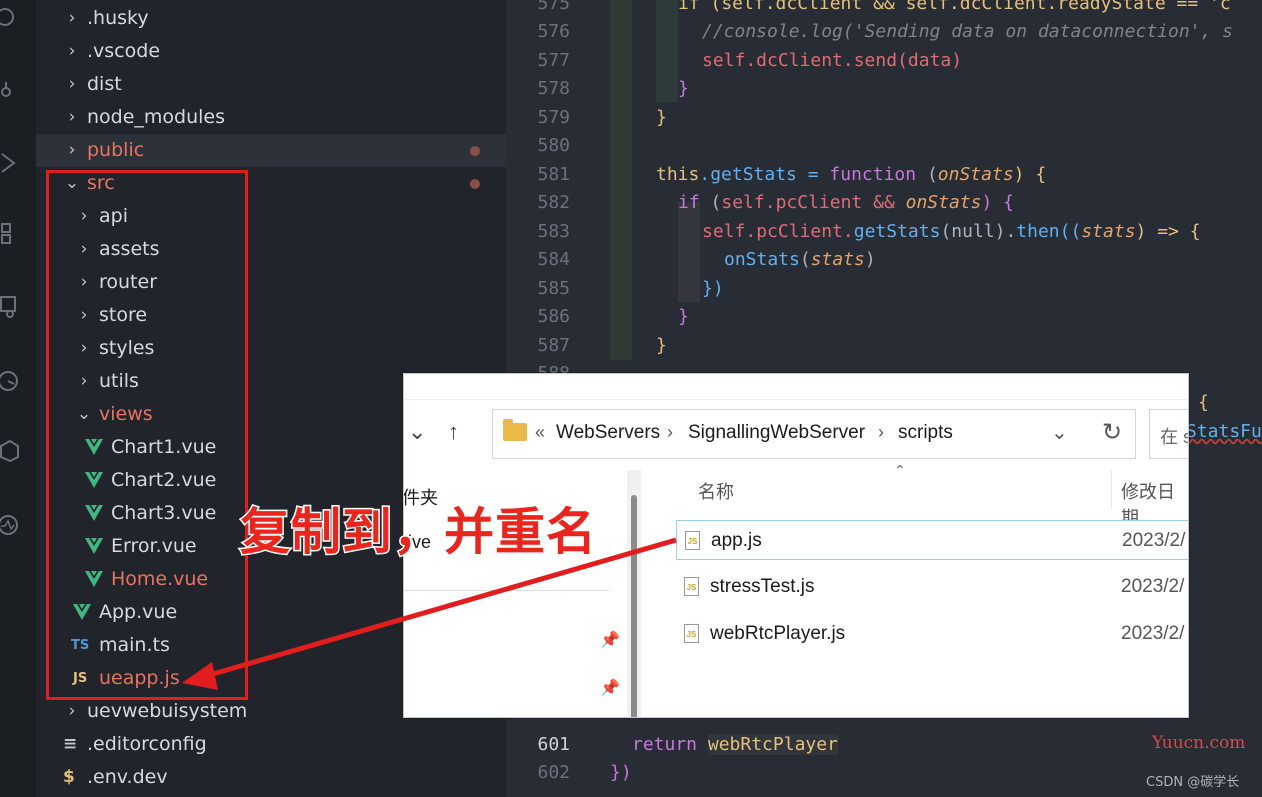 Image resolution: width=1262 pixels, height=797 pixels. What do you see at coordinates (271, 777) in the screenshot?
I see `tree-item-env-dev: $ .env.dev` at bounding box center [271, 777].